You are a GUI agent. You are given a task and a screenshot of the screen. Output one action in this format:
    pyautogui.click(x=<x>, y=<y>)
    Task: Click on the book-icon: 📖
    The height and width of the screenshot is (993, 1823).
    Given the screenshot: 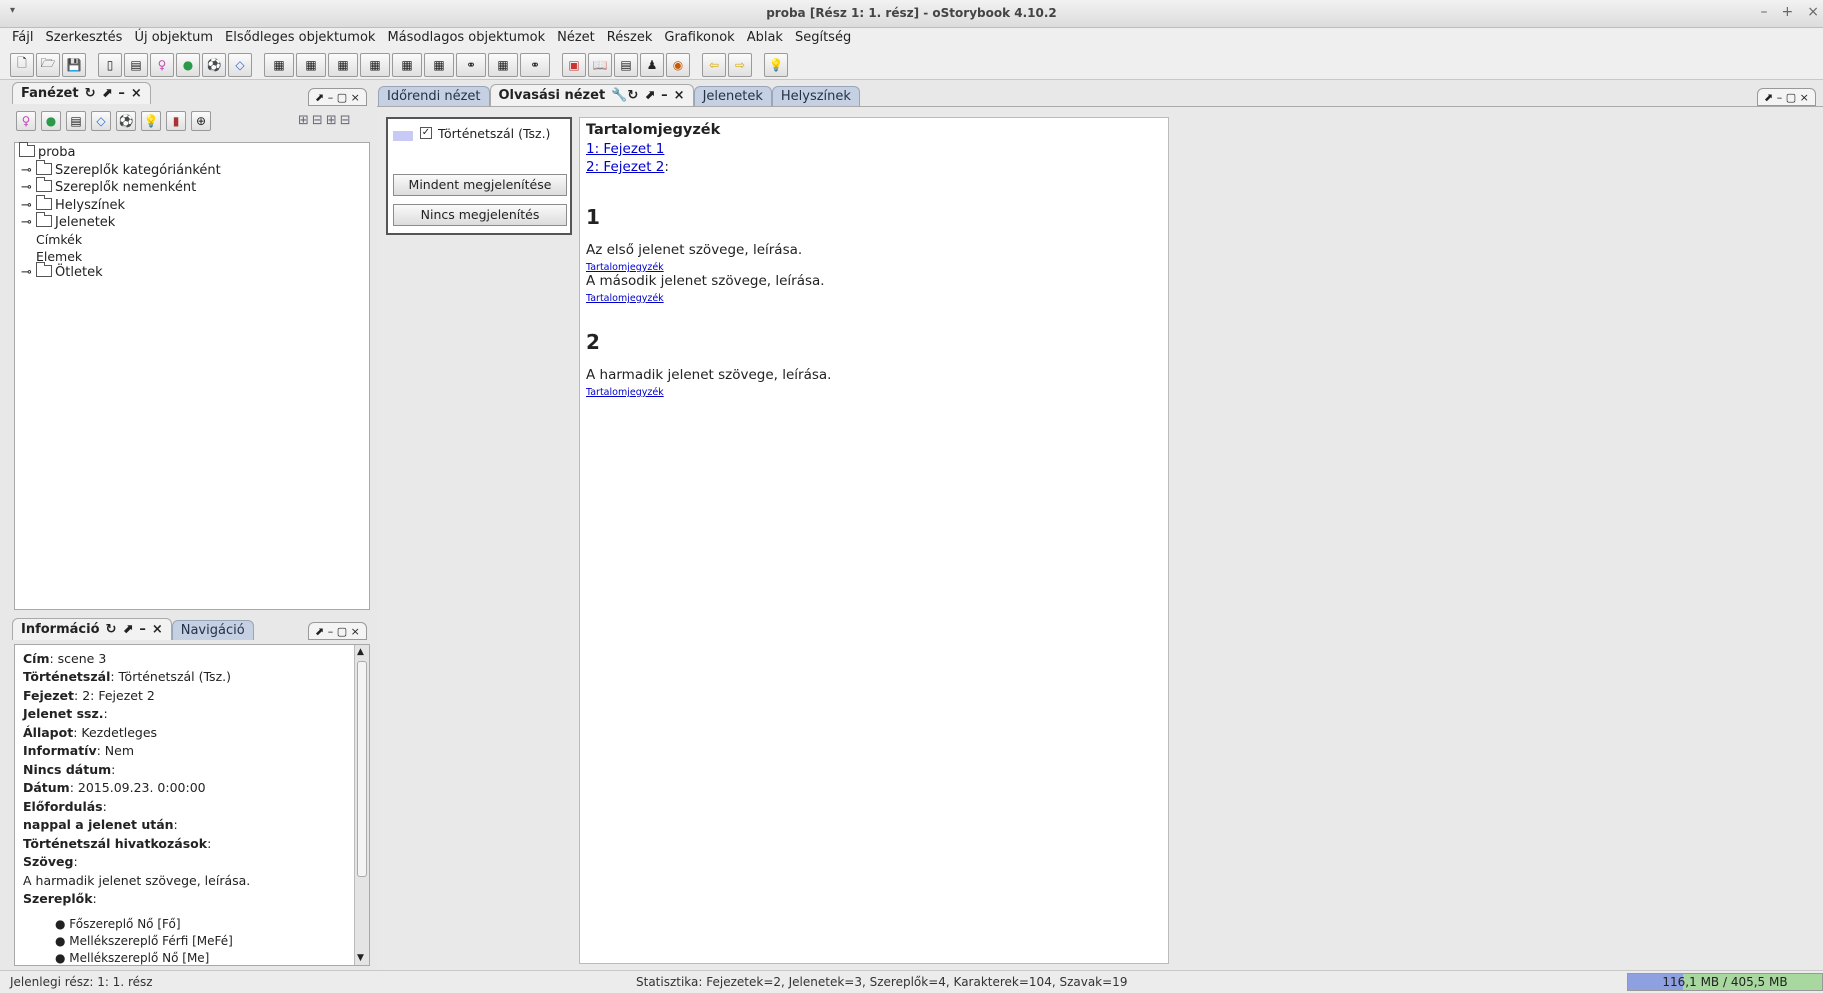 What is the action you would take?
    pyautogui.click(x=600, y=64)
    